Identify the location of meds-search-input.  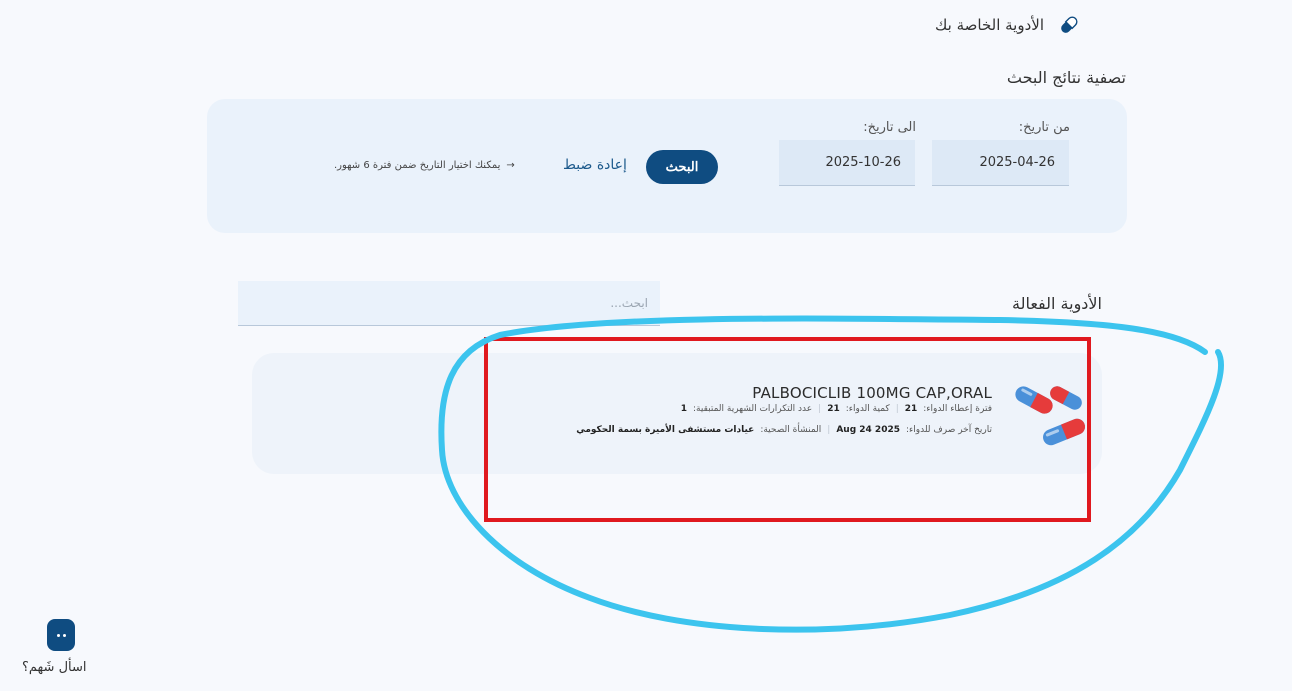
(449, 303).